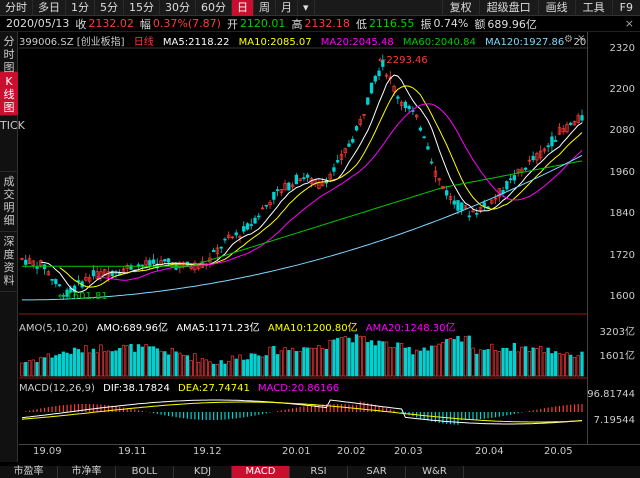  Describe the element at coordinates (203, 472) in the screenshot. I see `tab-kdj: KDJ` at that location.